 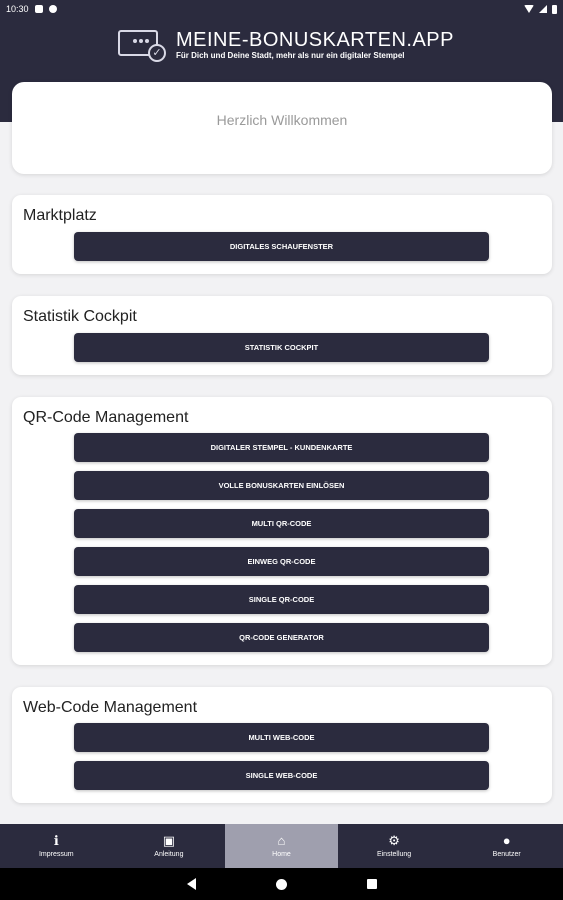 What do you see at coordinates (281, 561) in the screenshot?
I see `einweg-qr-code-button: EINWEG QR-CODE` at bounding box center [281, 561].